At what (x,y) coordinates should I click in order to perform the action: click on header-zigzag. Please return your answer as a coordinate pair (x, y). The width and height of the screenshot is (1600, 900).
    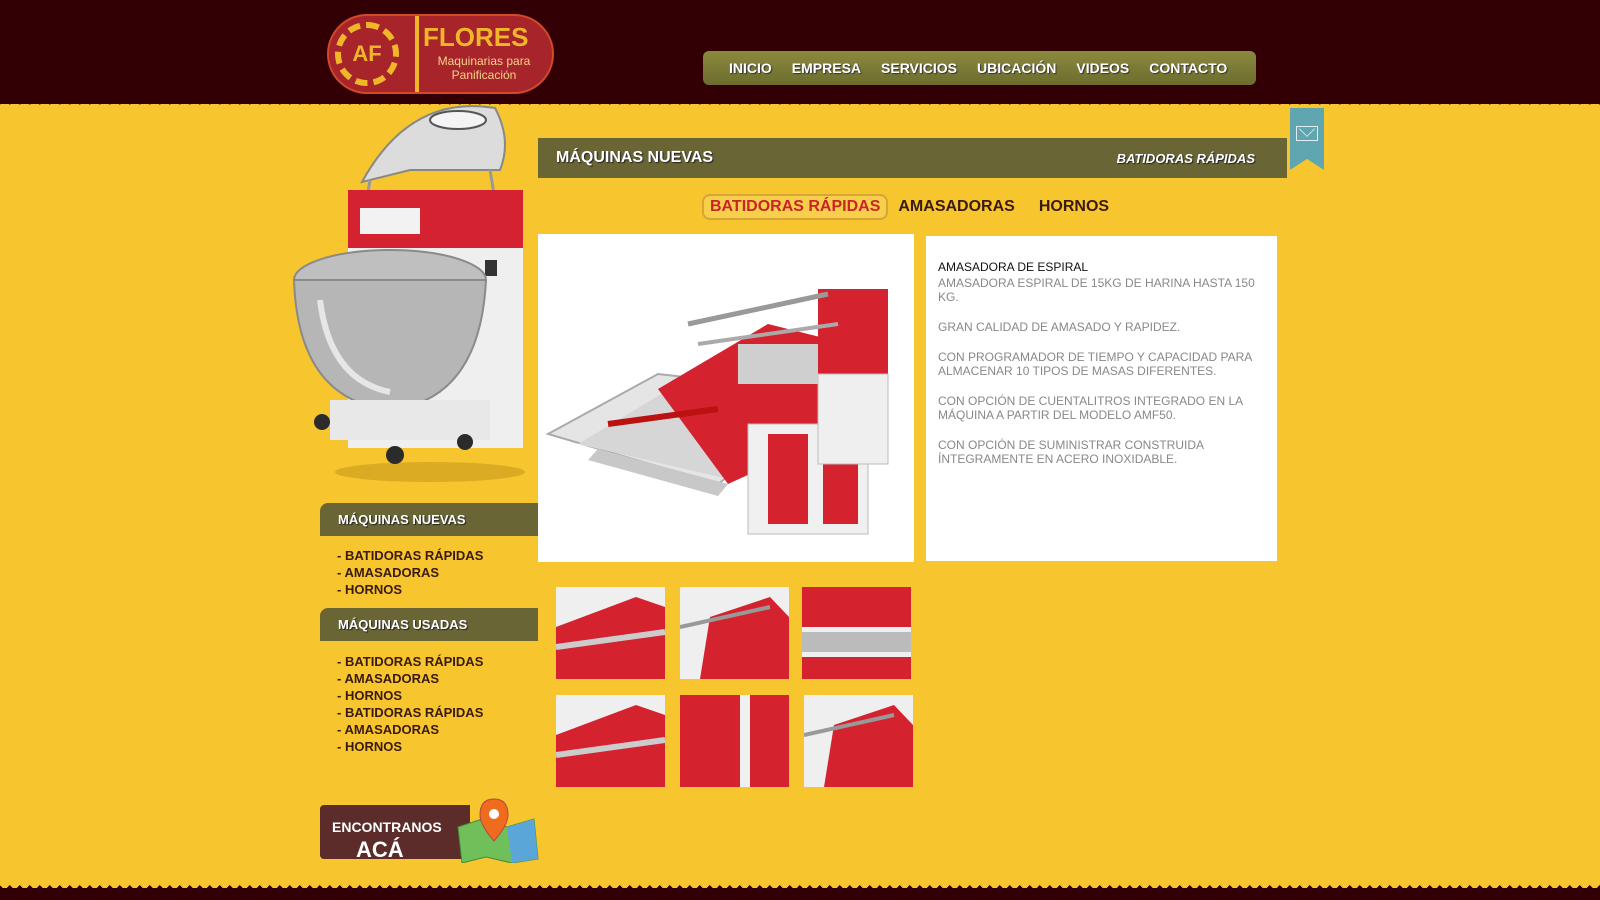
    Looking at the image, I should click on (800, 105).